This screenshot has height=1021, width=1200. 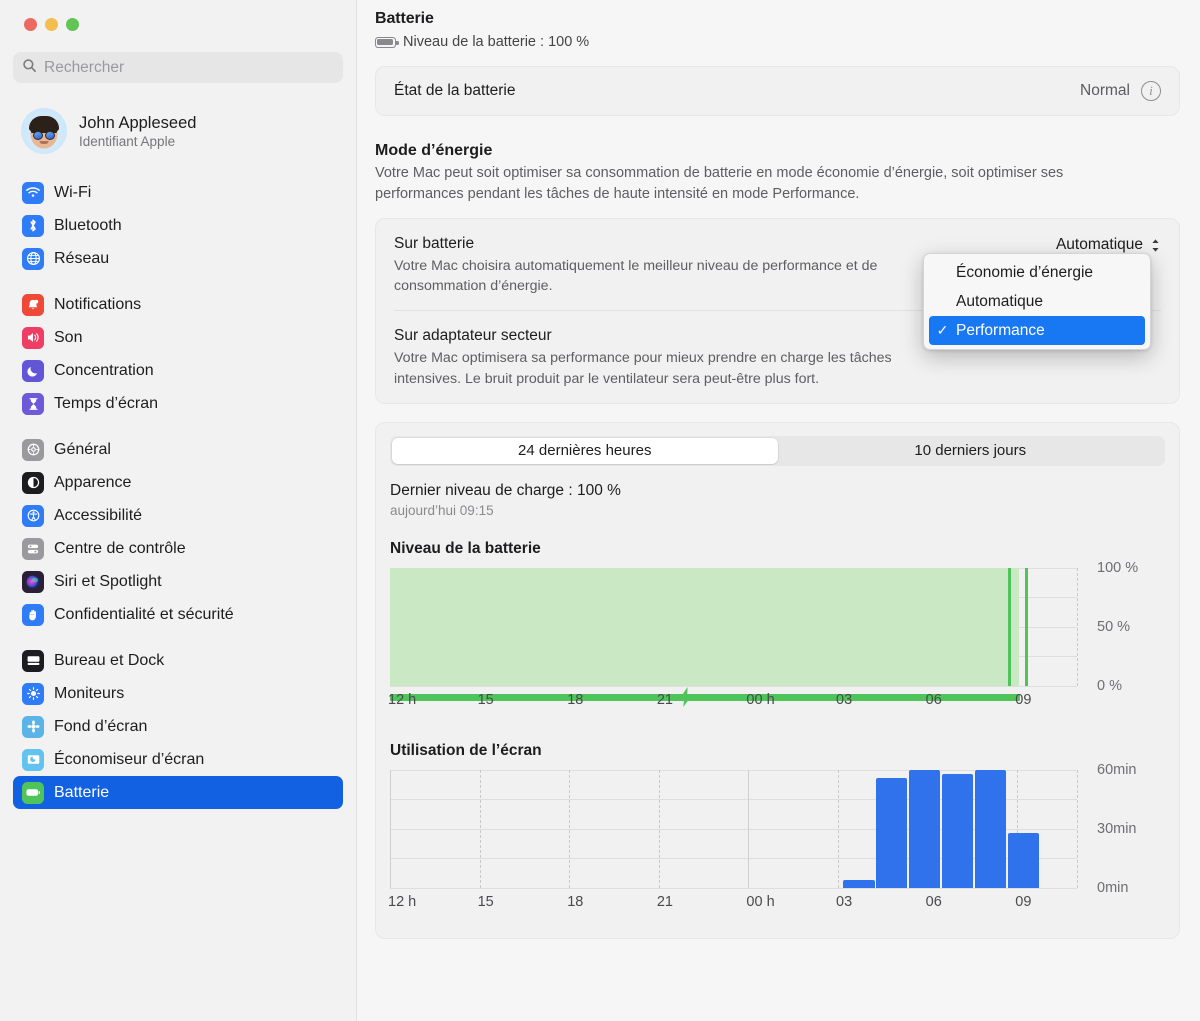 I want to click on bluetooth-icon, so click(x=33, y=225).